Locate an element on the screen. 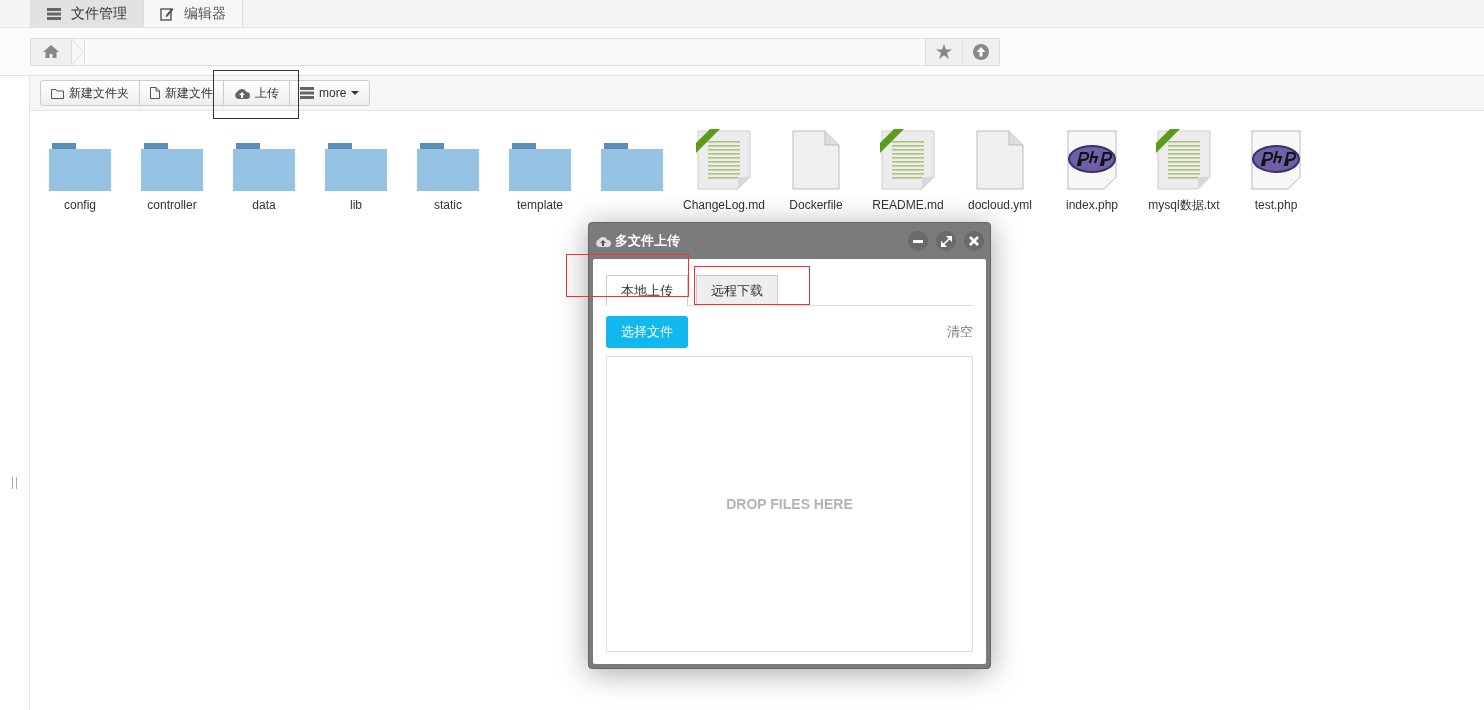 This screenshot has width=1484, height=710. minimize-icon is located at coordinates (918, 241).